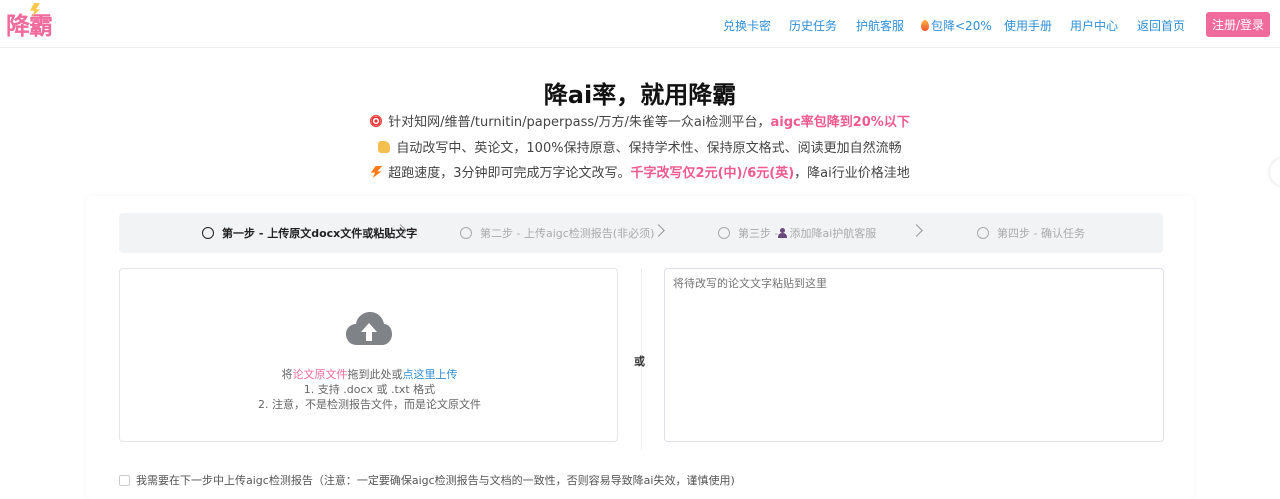 This screenshot has width=1280, height=499. I want to click on upload-middle: 拖到此处或, so click(375, 374).